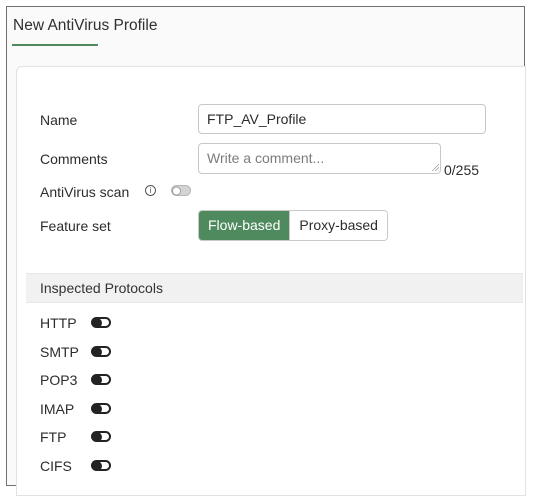 This screenshot has height=496, width=538. Describe the element at coordinates (55, 45) in the screenshot. I see `title-underline` at that location.